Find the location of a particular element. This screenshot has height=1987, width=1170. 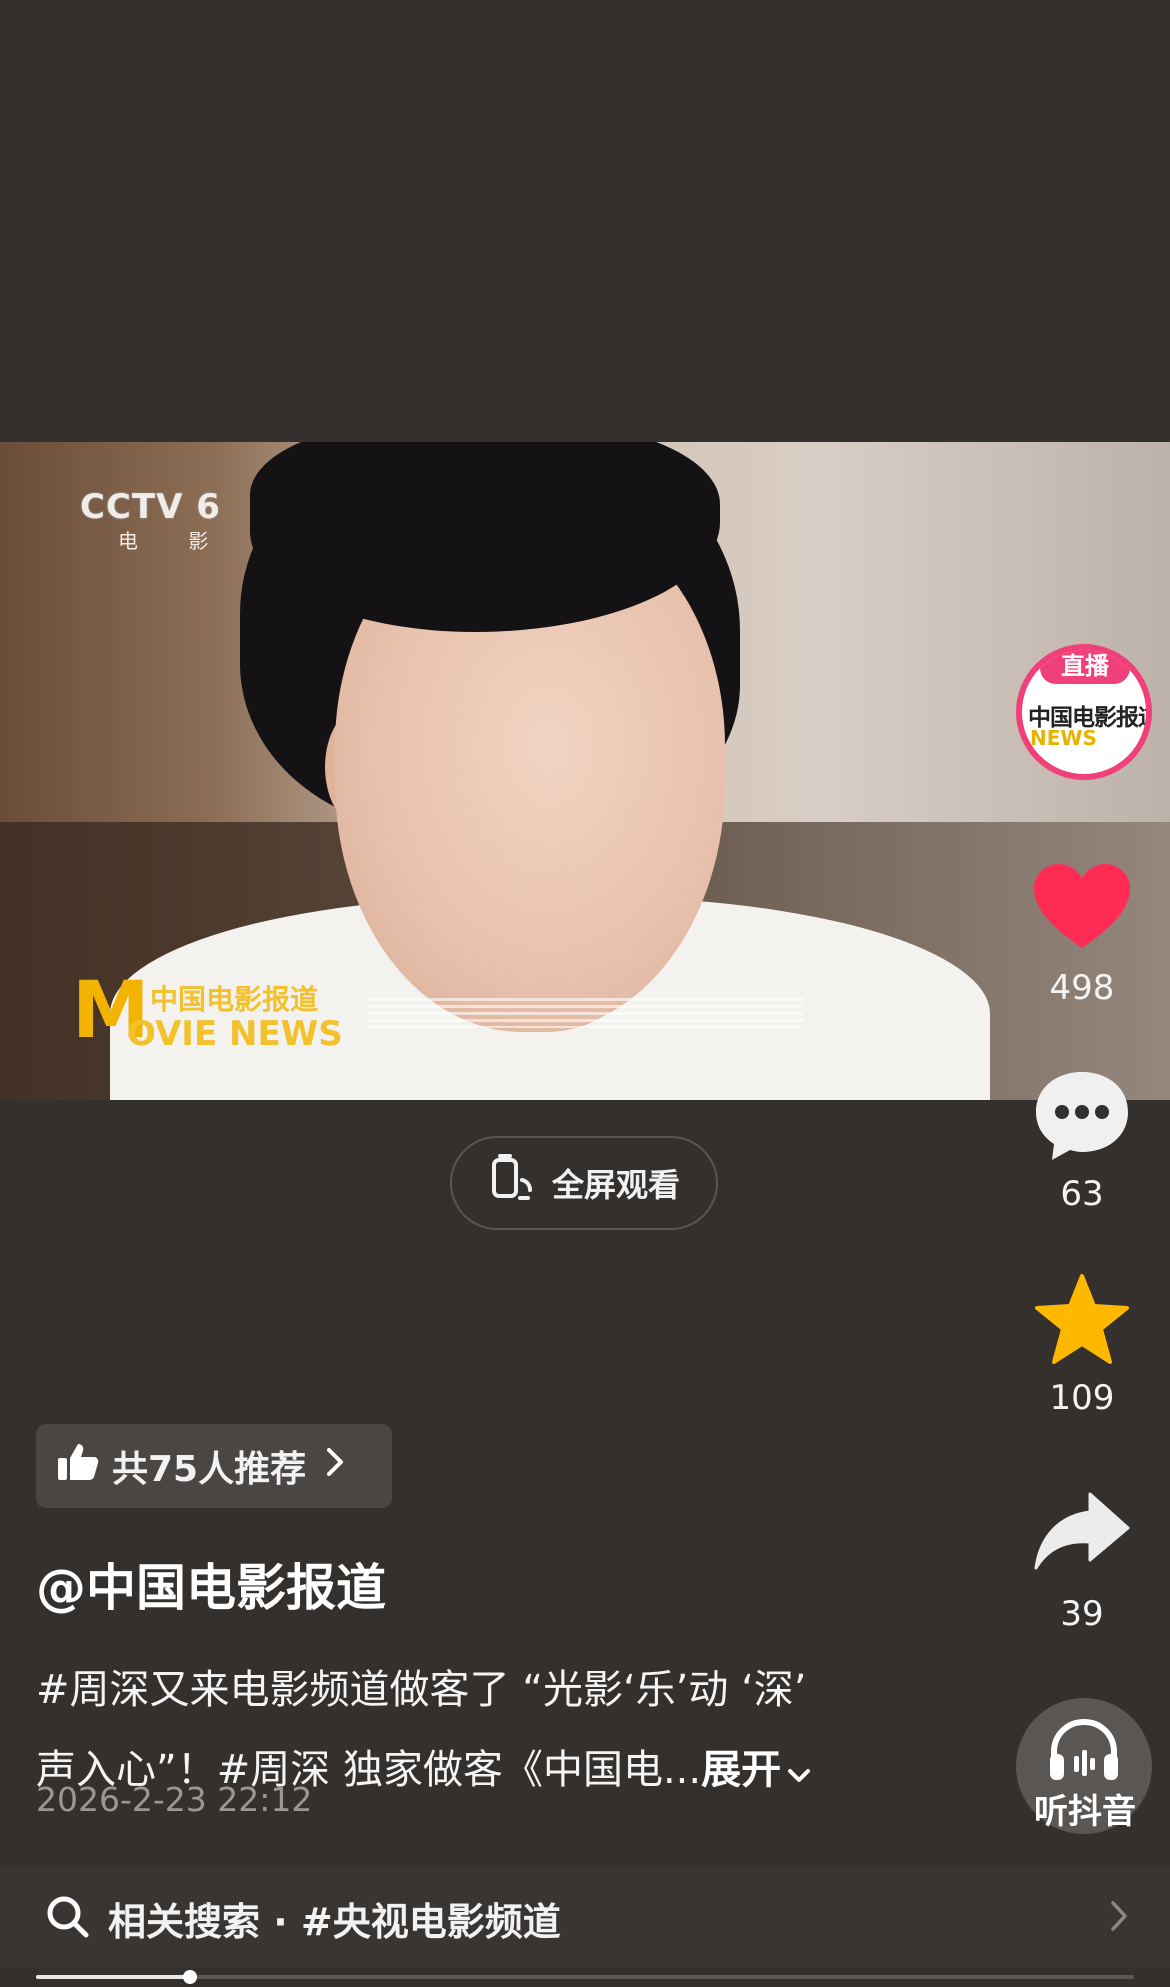

share-count: 39 is located at coordinates (1082, 1614).